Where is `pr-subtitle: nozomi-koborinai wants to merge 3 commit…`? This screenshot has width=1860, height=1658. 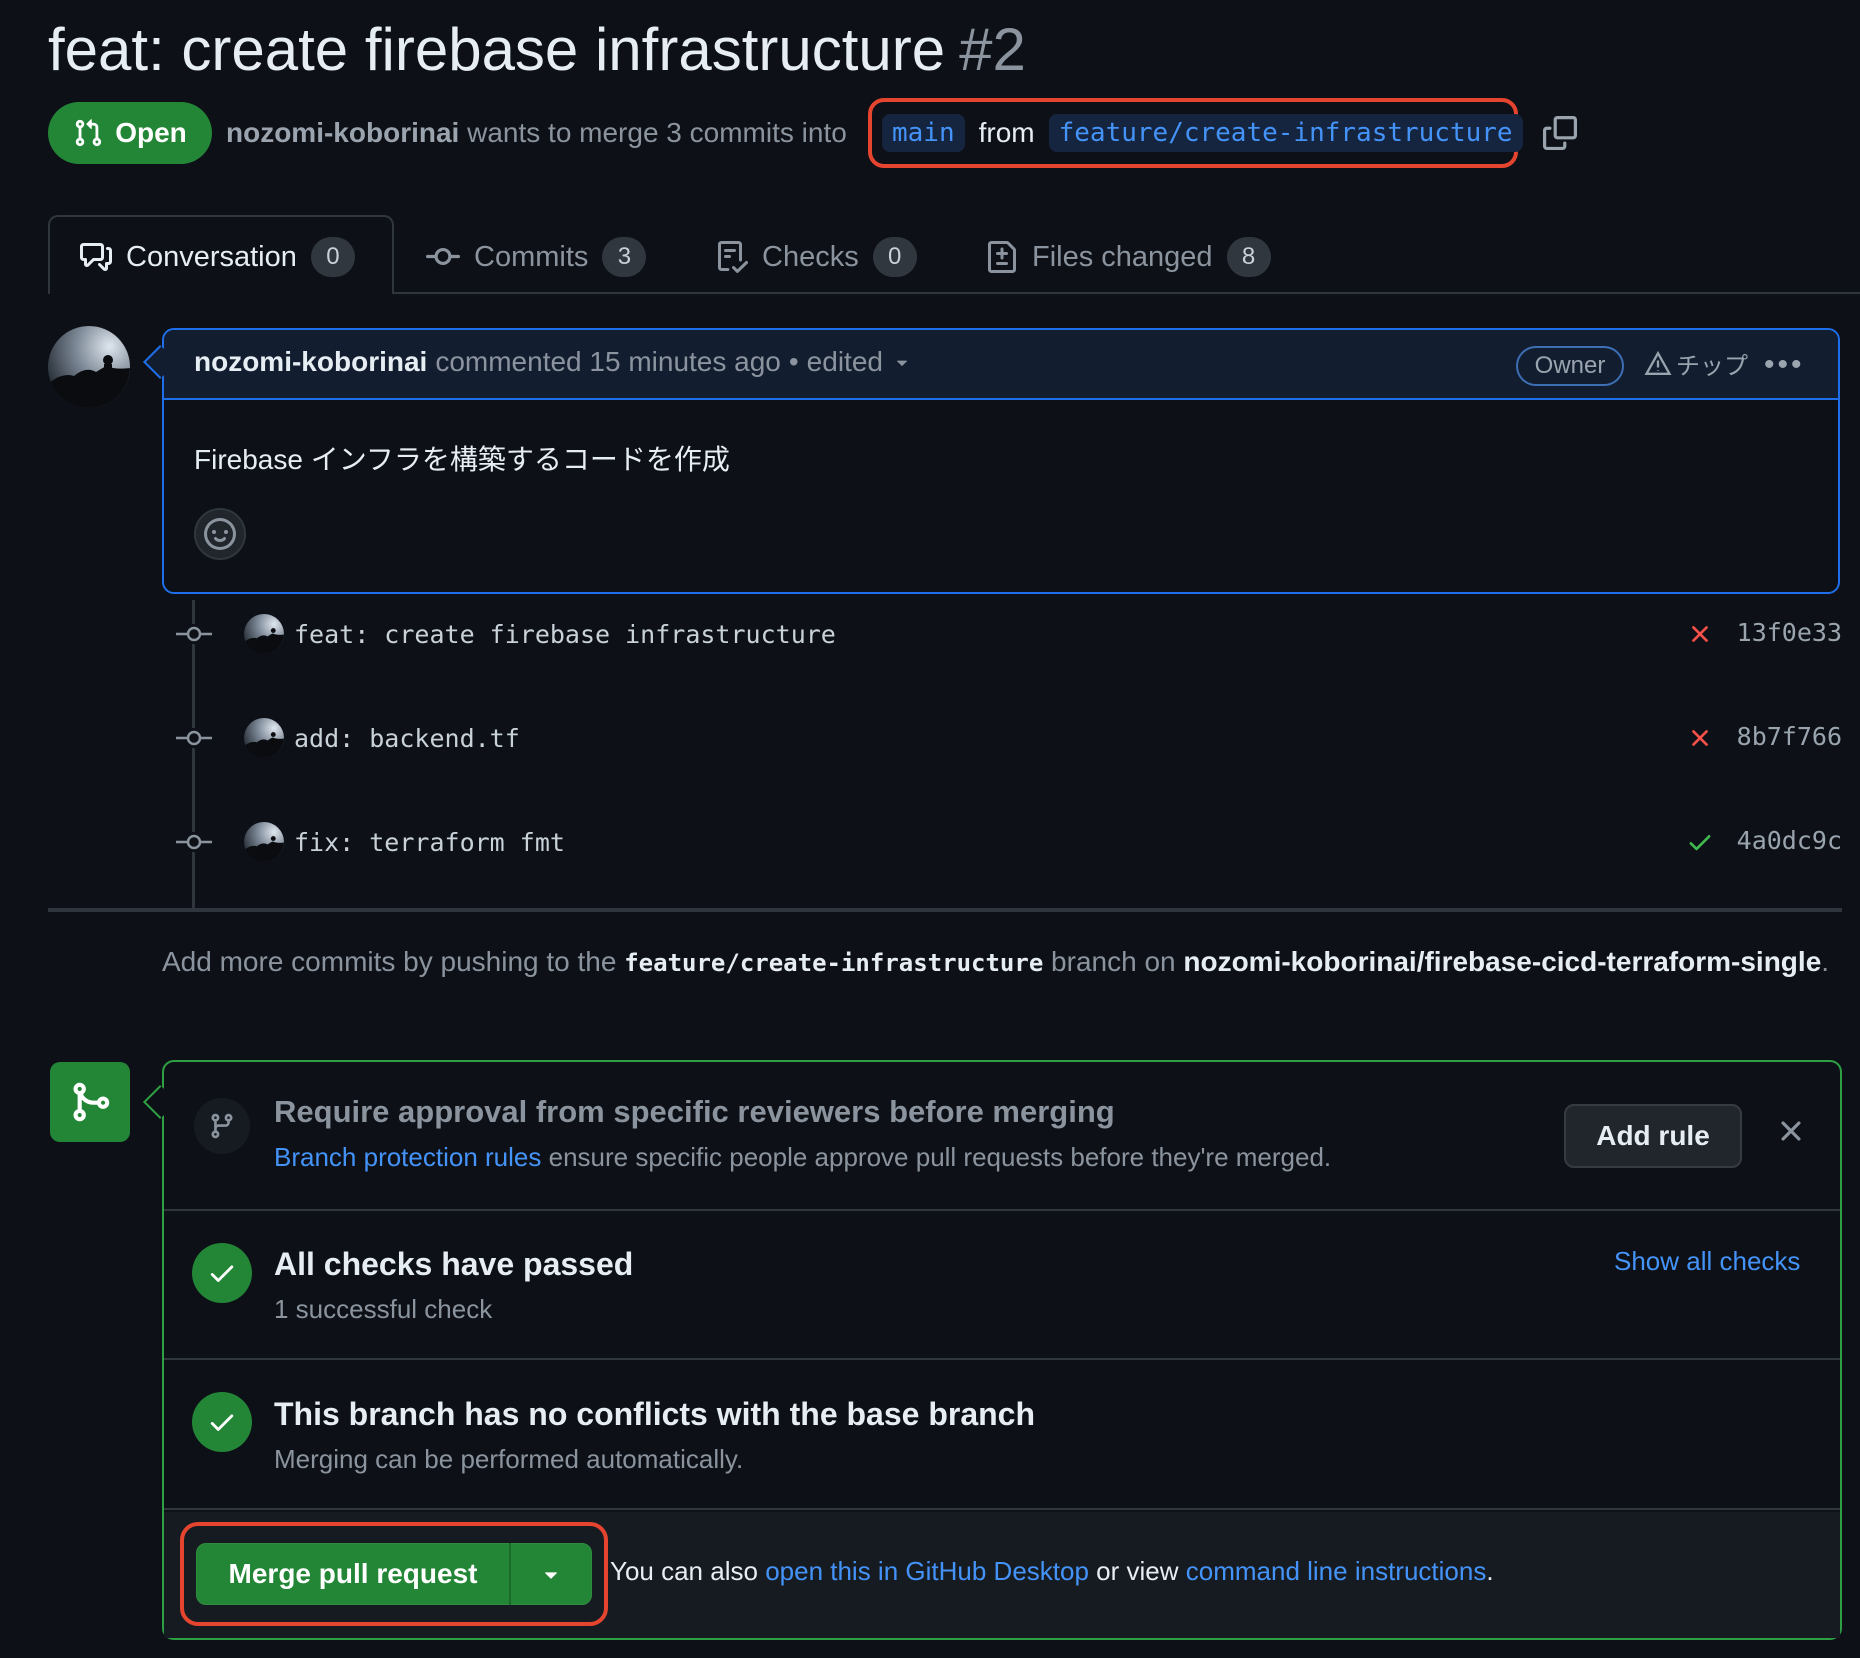
pr-subtitle: nozomi-koborinai wants to merge 3 commit… is located at coordinates (536, 133).